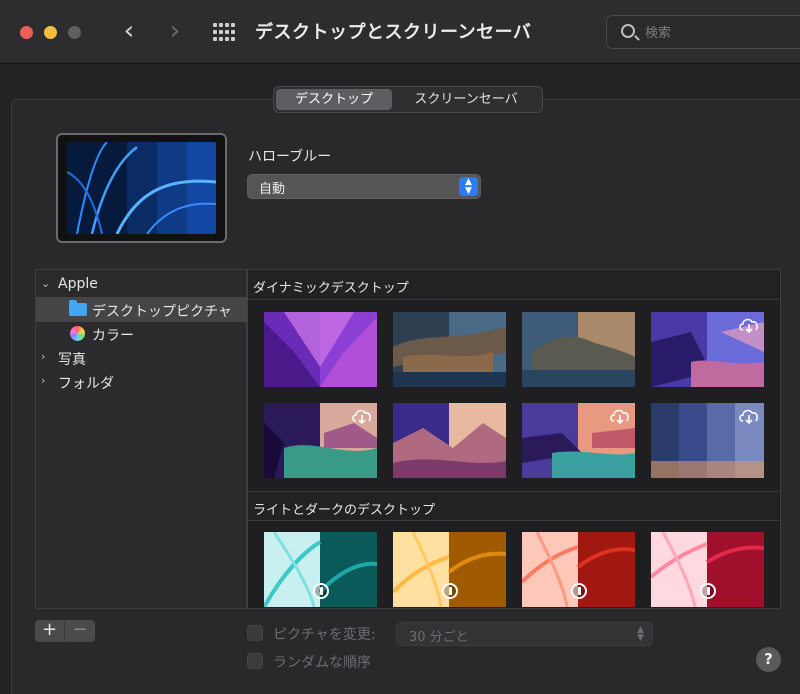  What do you see at coordinates (78, 308) in the screenshot?
I see `folder-icon` at bounding box center [78, 308].